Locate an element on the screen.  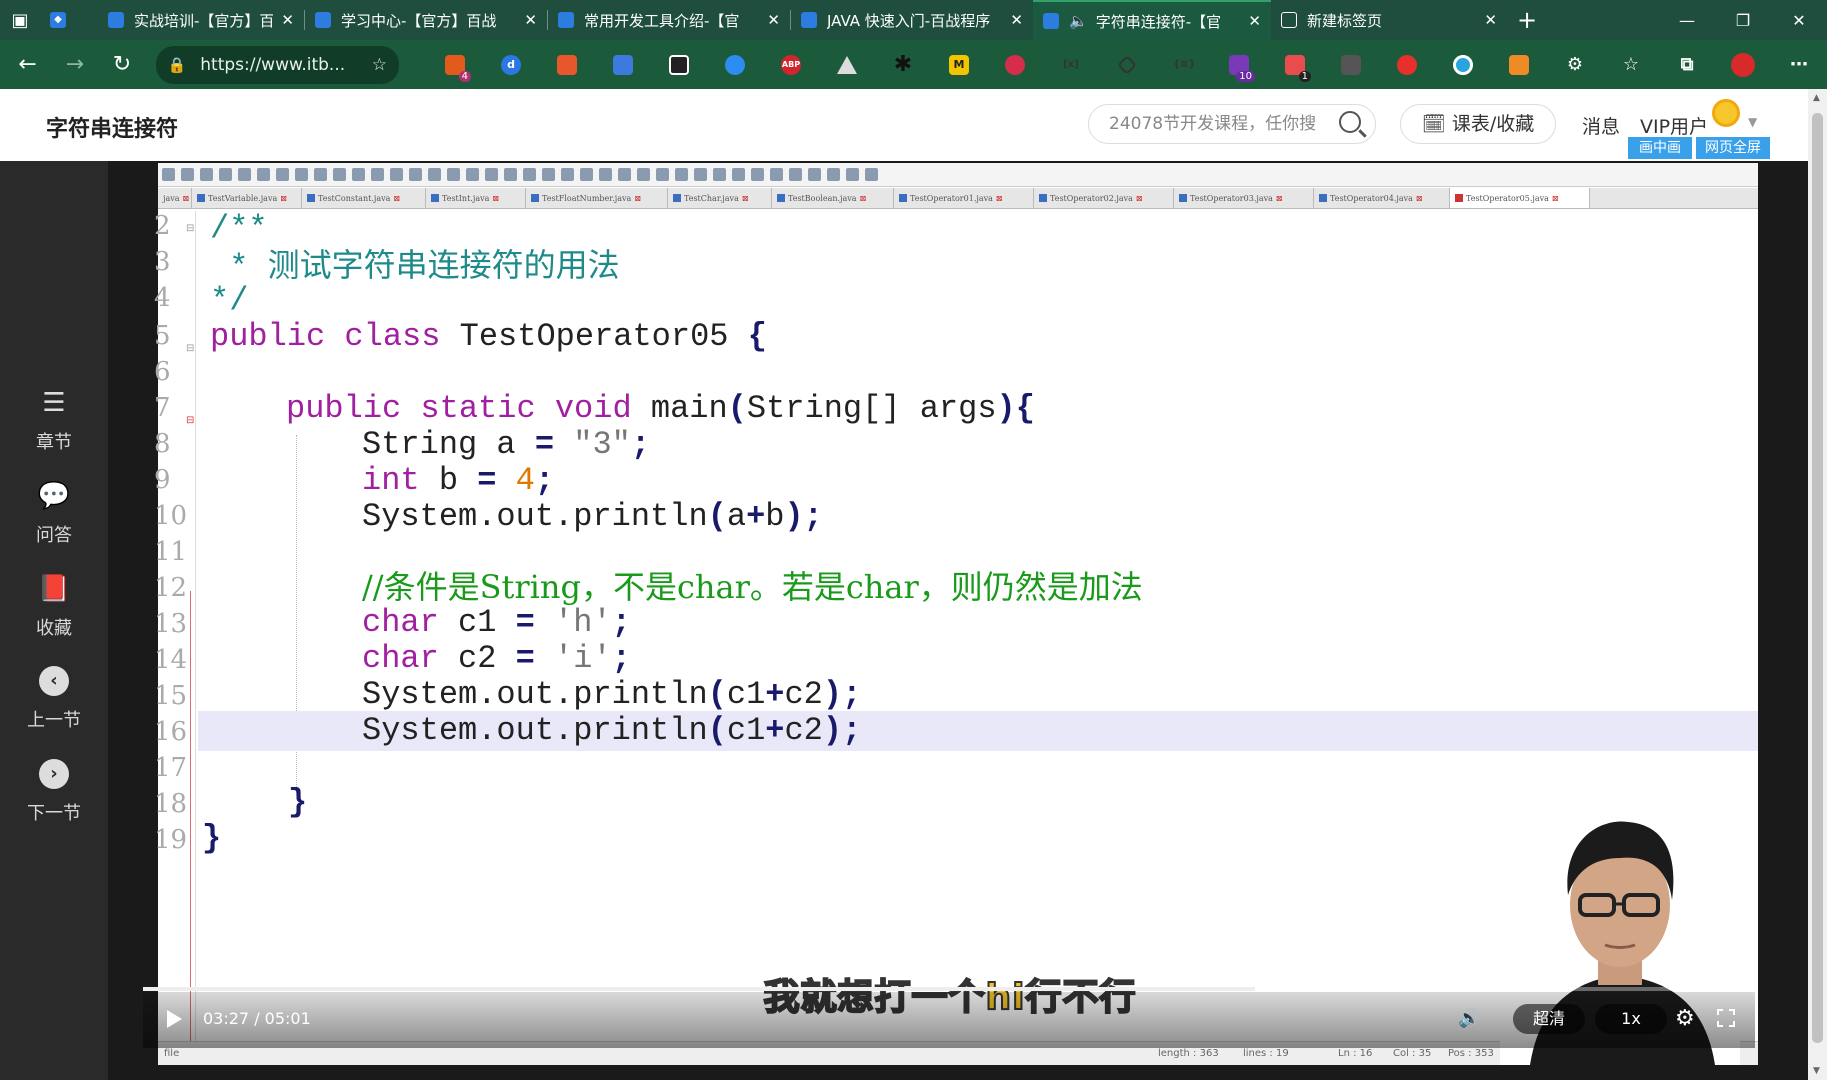
url-box: 🔒 https://www.itb... ☆ is located at coordinates (277, 64).